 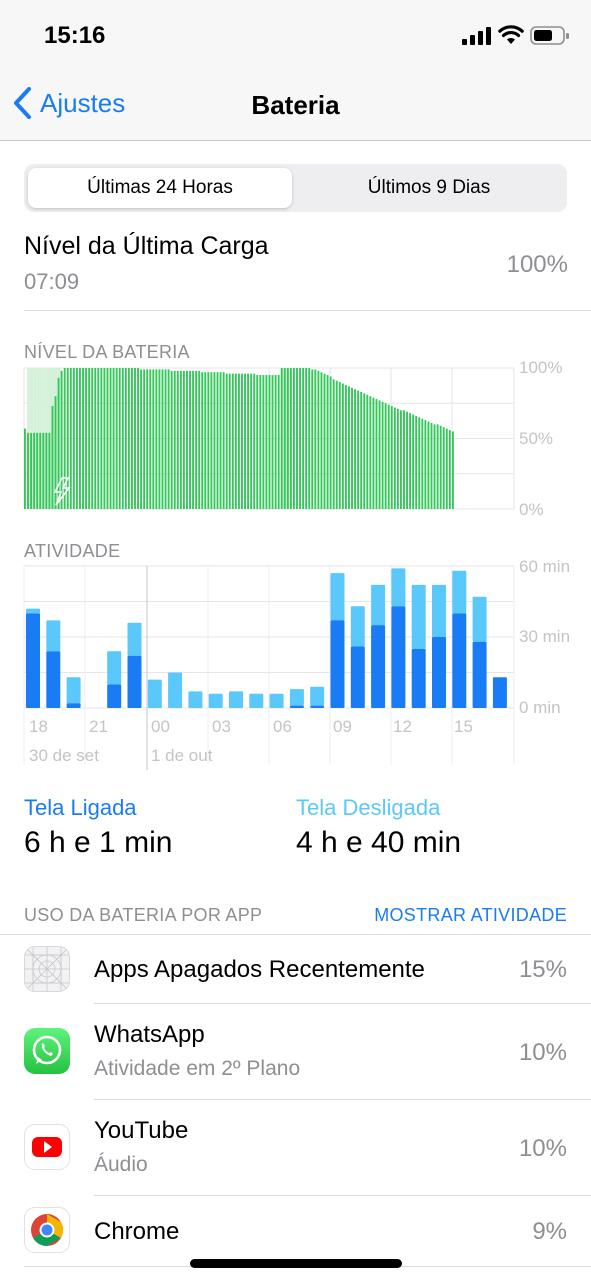 I want to click on battery-level-chart, so click(x=269, y=438).